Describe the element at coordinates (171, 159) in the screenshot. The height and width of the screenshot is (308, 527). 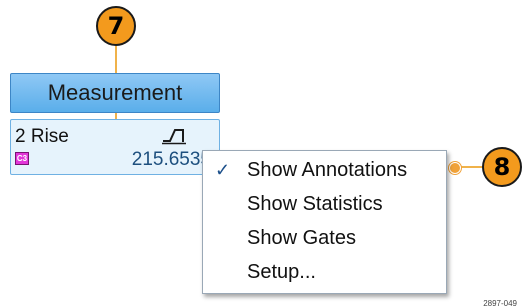
I see `measurement-value: 215.6535` at that location.